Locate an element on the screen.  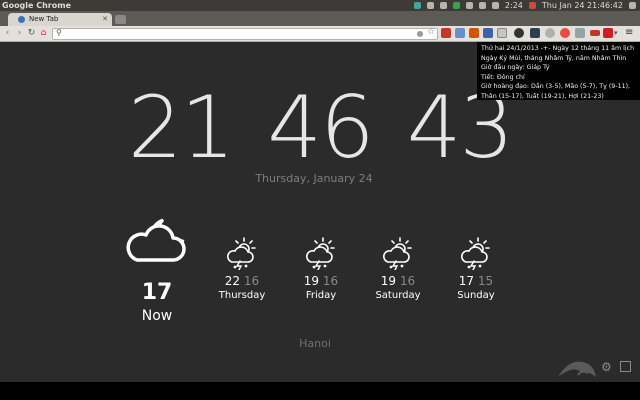
tray-datetime: Thu Jan 24 21:46:42 is located at coordinates (582, 5).